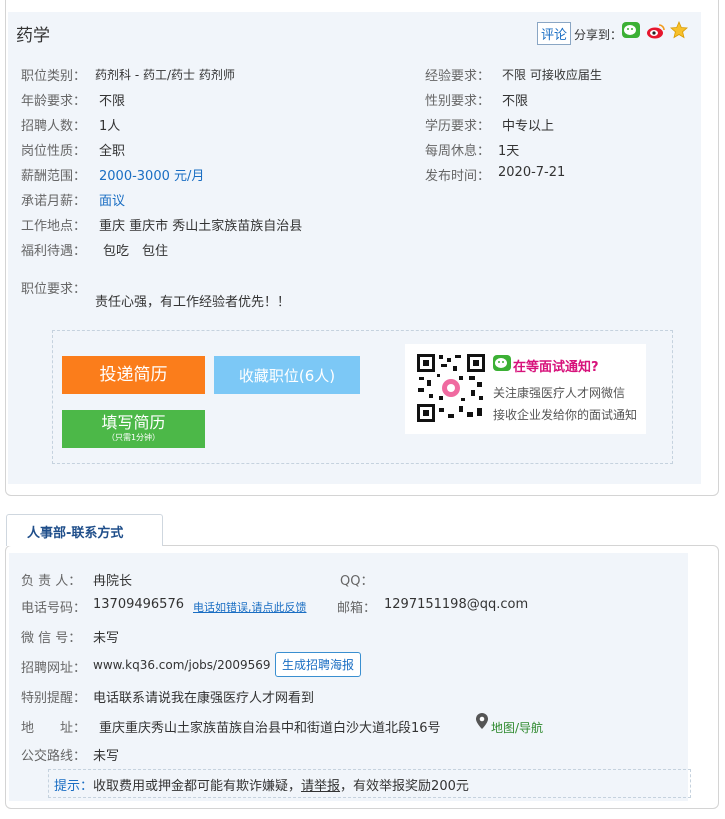 Image resolution: width=725 pixels, height=819 pixels. Describe the element at coordinates (598, 35) in the screenshot. I see `share-label: 分享到：` at that location.